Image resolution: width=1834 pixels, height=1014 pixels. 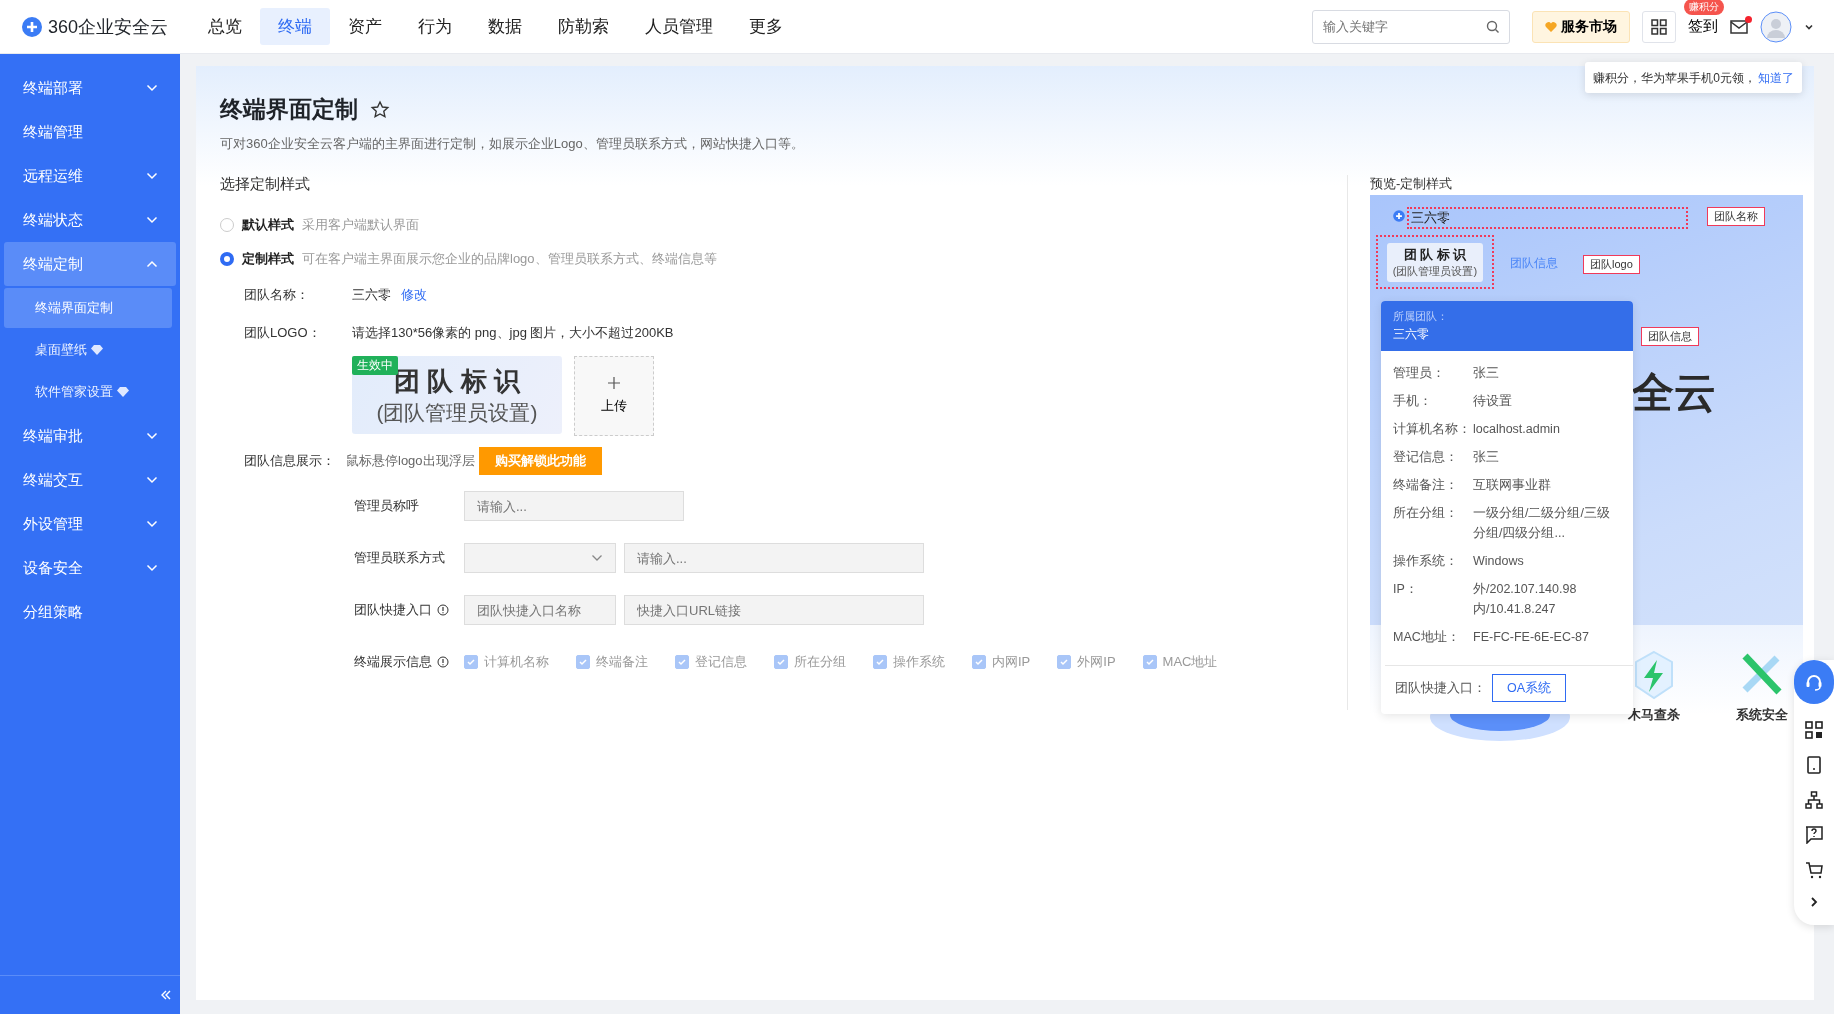 What do you see at coordinates (90, 88) in the screenshot?
I see `sidebar-item: 终端部署` at bounding box center [90, 88].